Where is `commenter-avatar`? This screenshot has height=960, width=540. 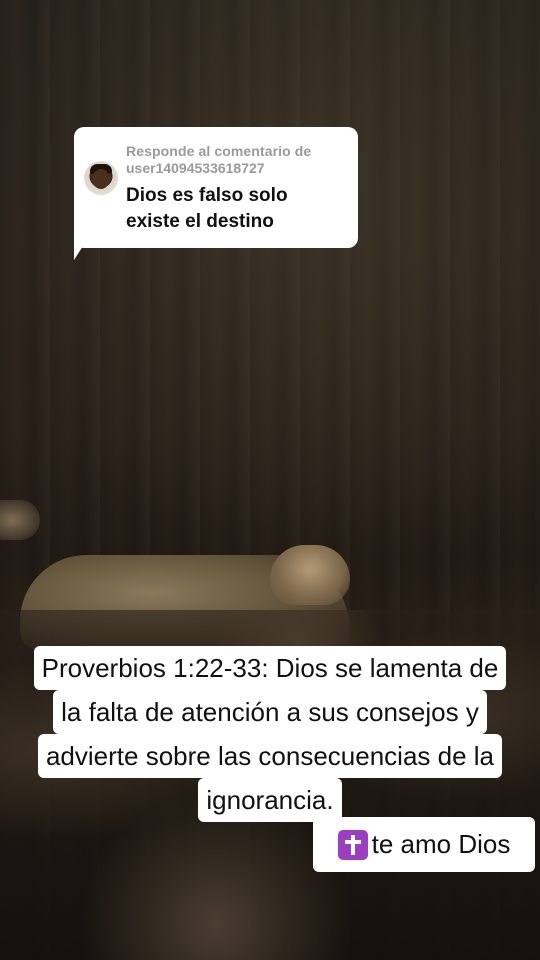 commenter-avatar is located at coordinates (101, 178).